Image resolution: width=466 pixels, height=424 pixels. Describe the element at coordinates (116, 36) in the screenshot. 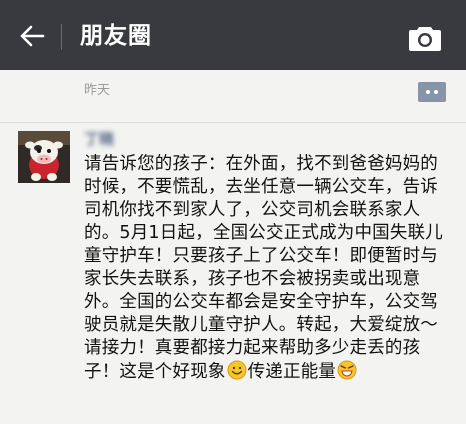

I see `page-title: 朋友圈` at that location.